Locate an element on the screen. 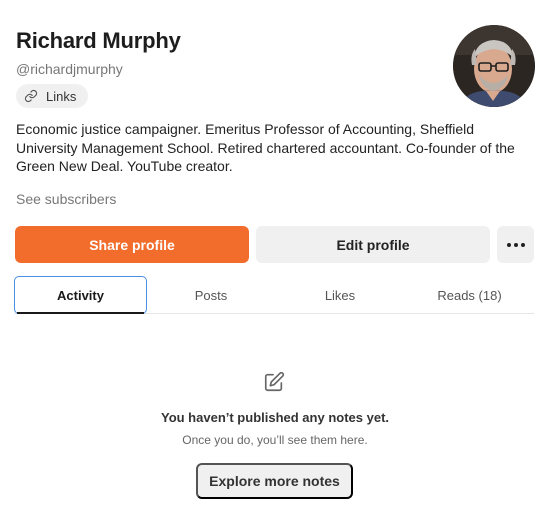 This screenshot has width=550, height=506. avatar is located at coordinates (494, 66).